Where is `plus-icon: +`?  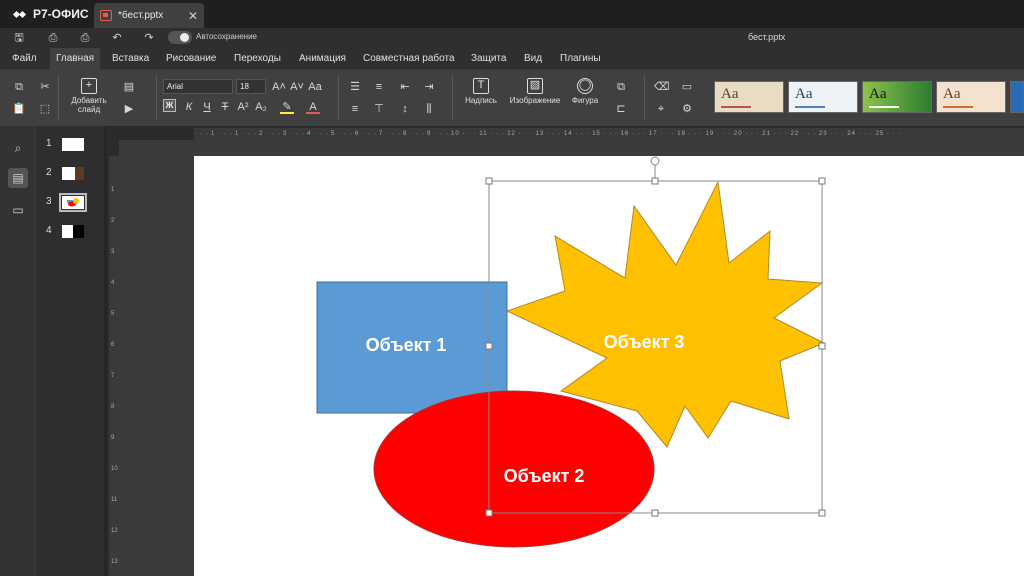
plus-icon: + is located at coordinates (89, 86).